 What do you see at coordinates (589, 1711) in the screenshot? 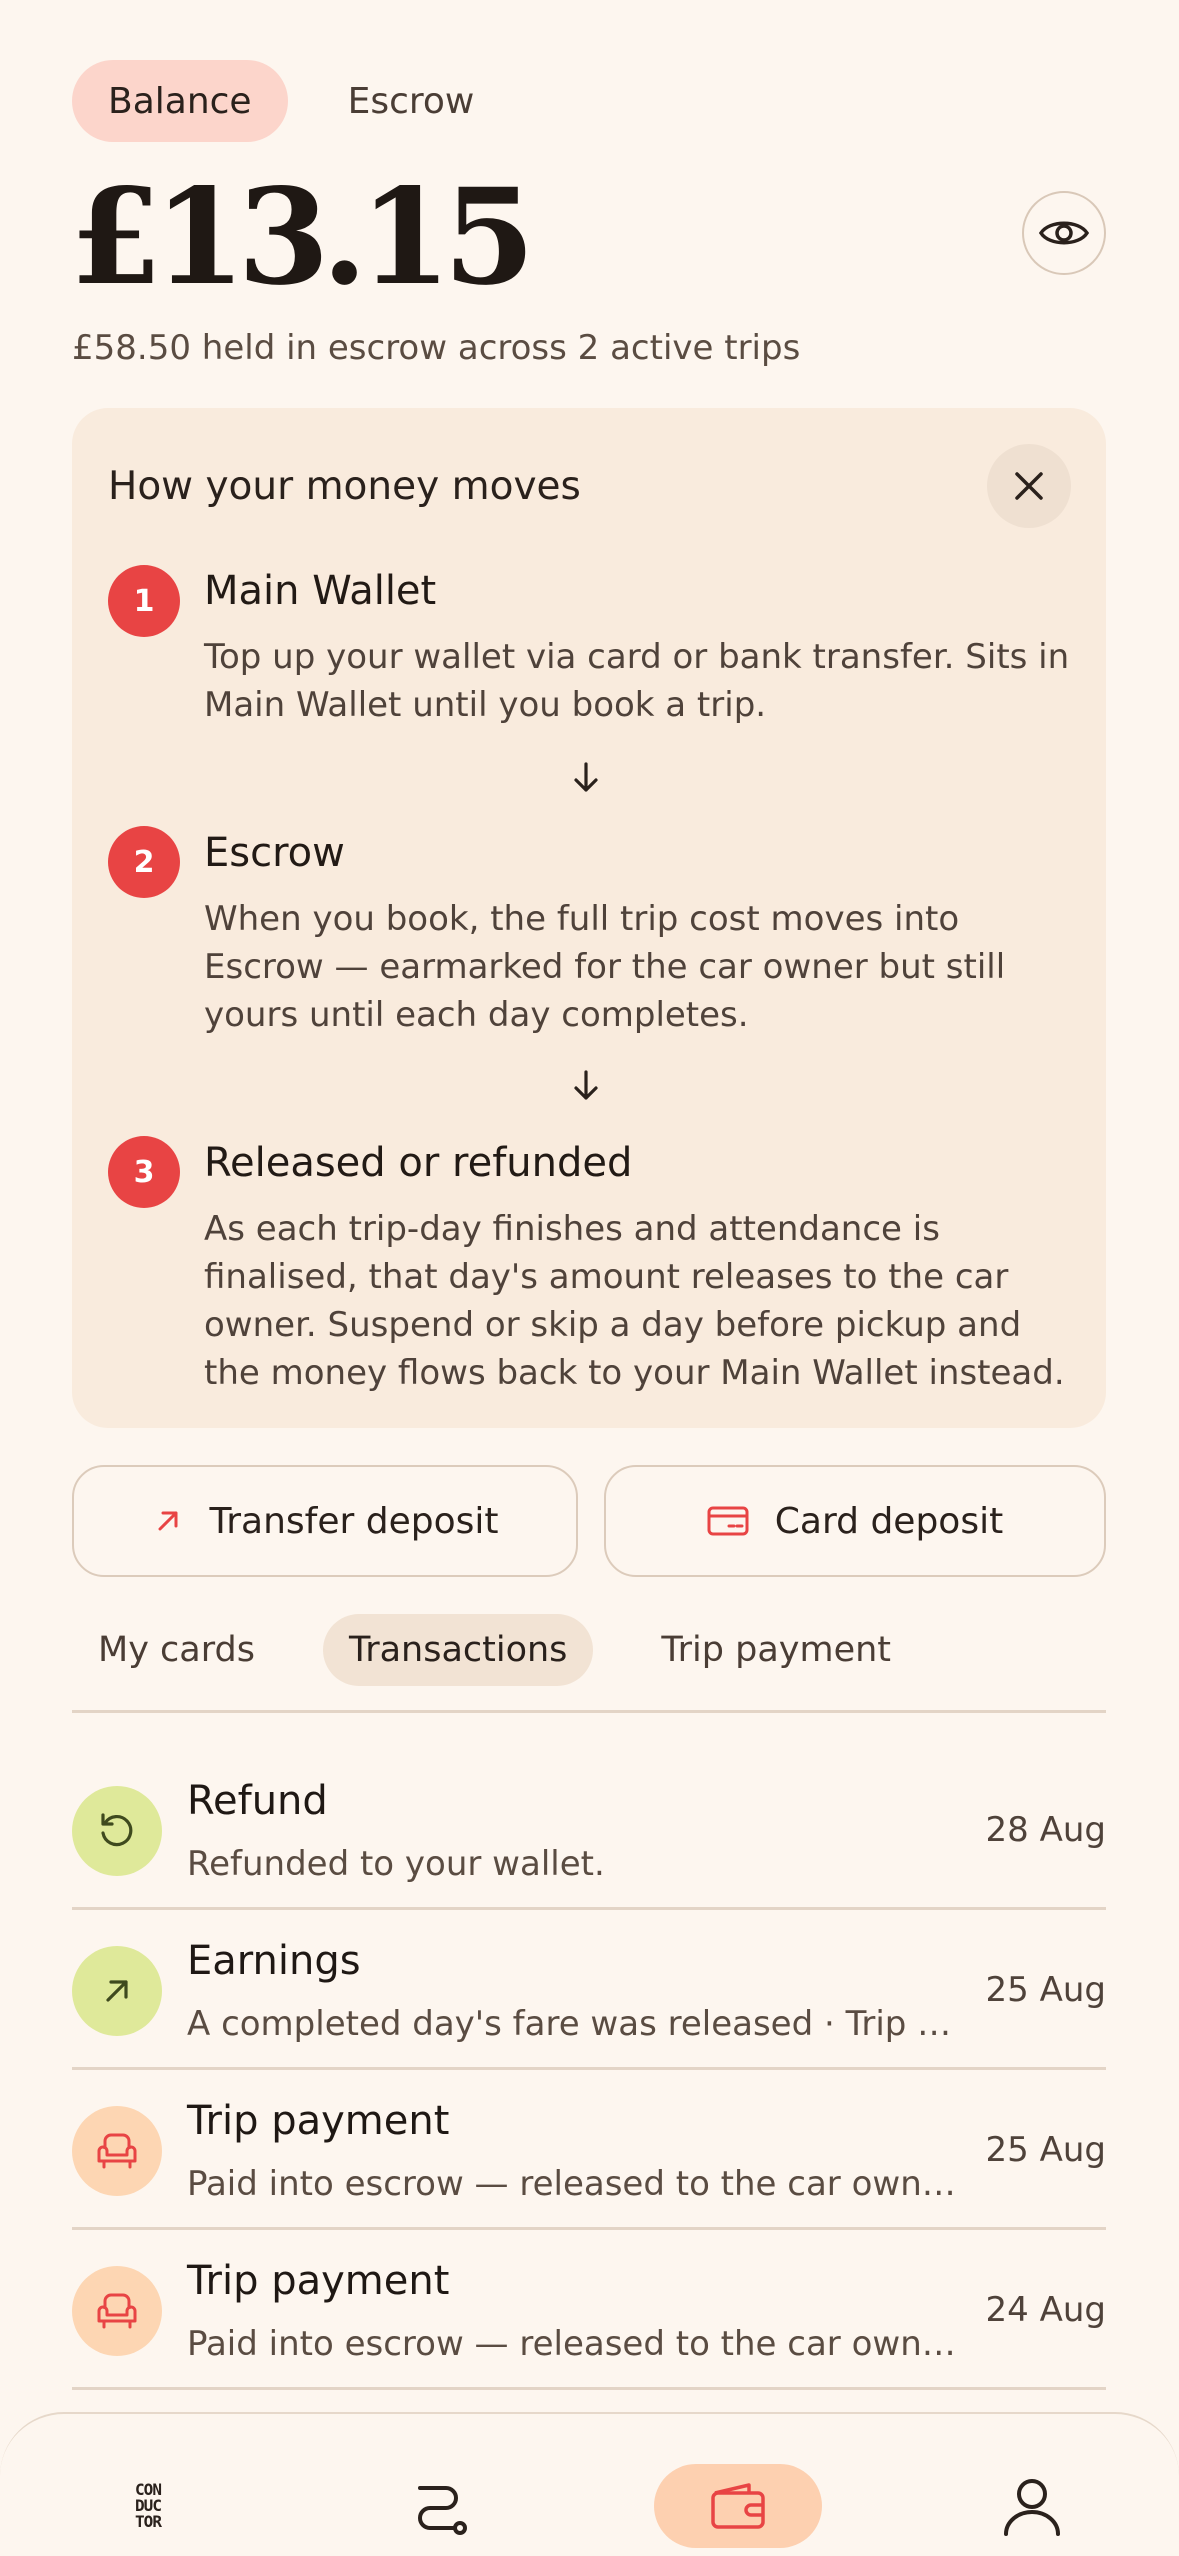
I see `tabs-divider` at bounding box center [589, 1711].